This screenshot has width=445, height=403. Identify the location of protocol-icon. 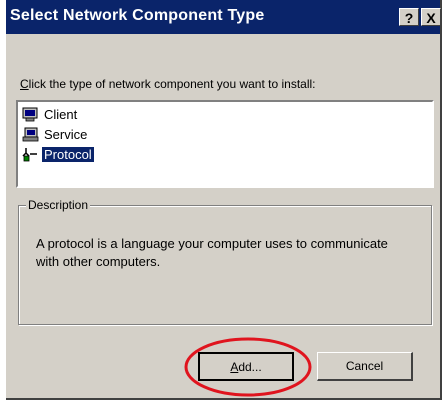
(30, 154).